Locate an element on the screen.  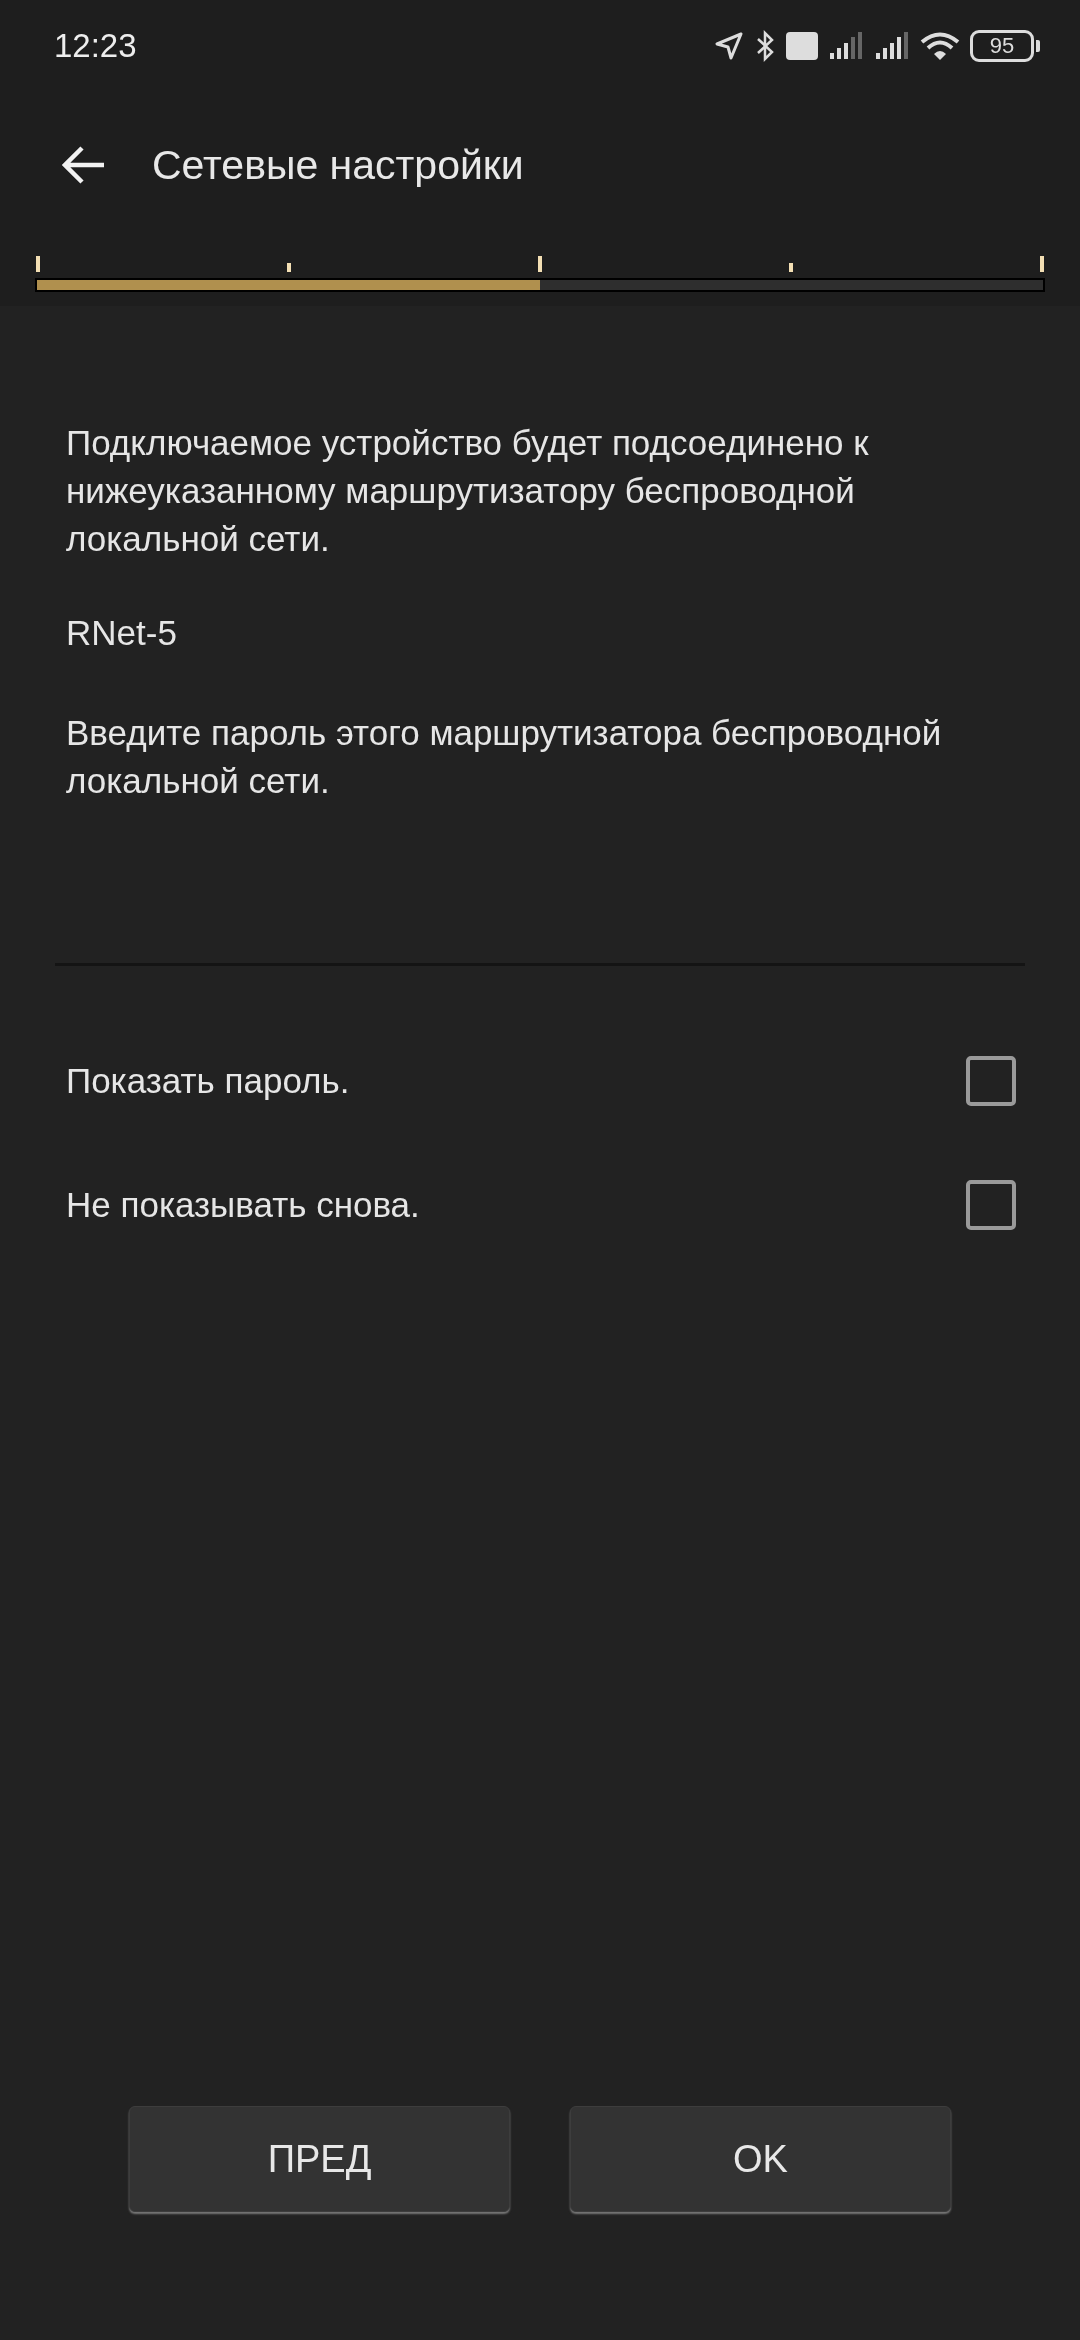
back-button is located at coordinates (84, 165).